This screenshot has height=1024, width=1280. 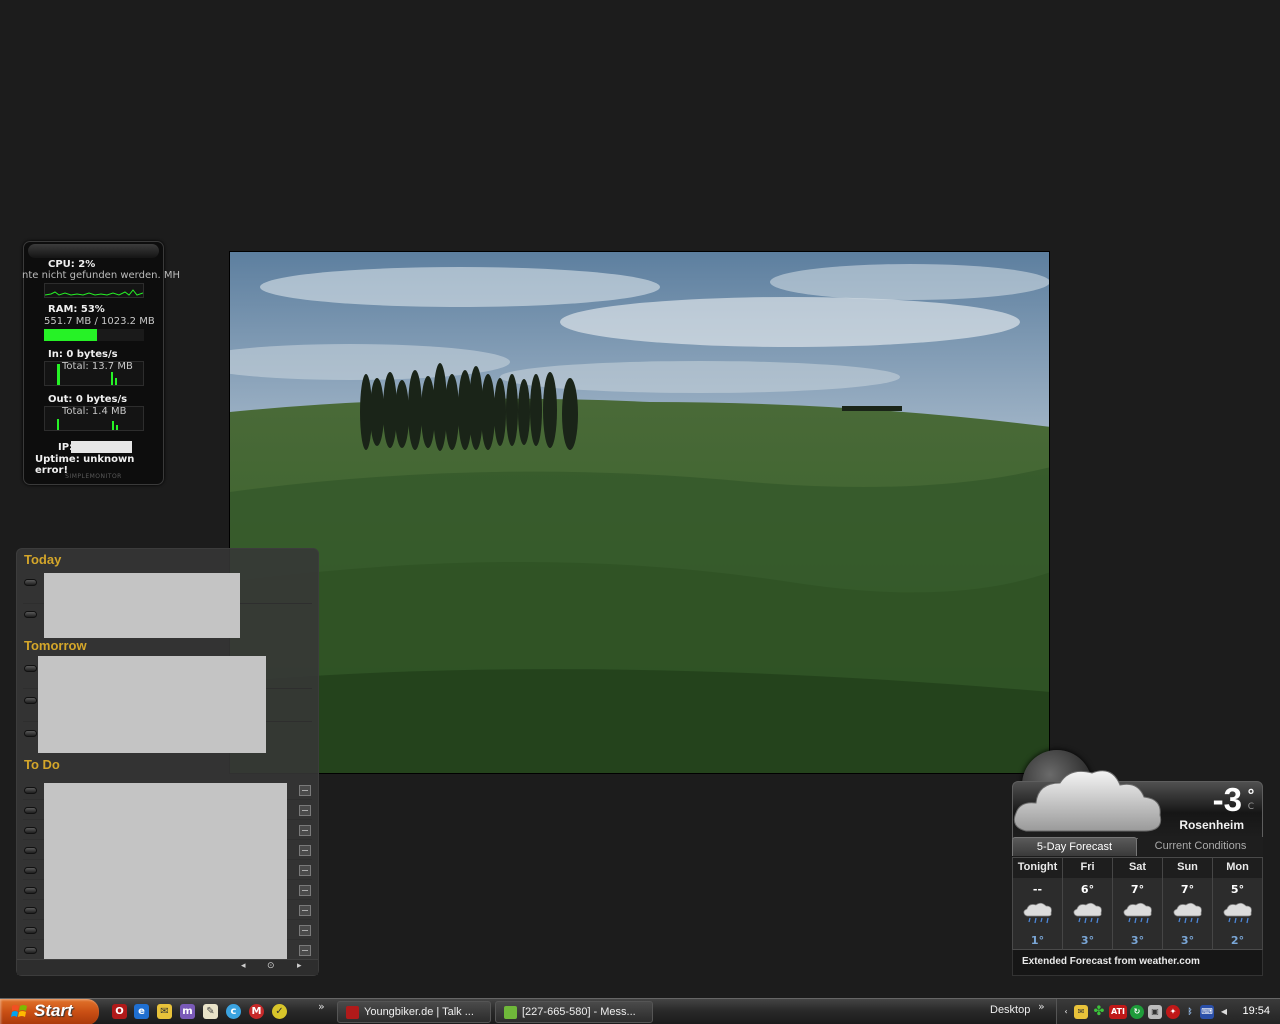 I want to click on tray-collapse-icon: ‹, so click(x=1066, y=1012).